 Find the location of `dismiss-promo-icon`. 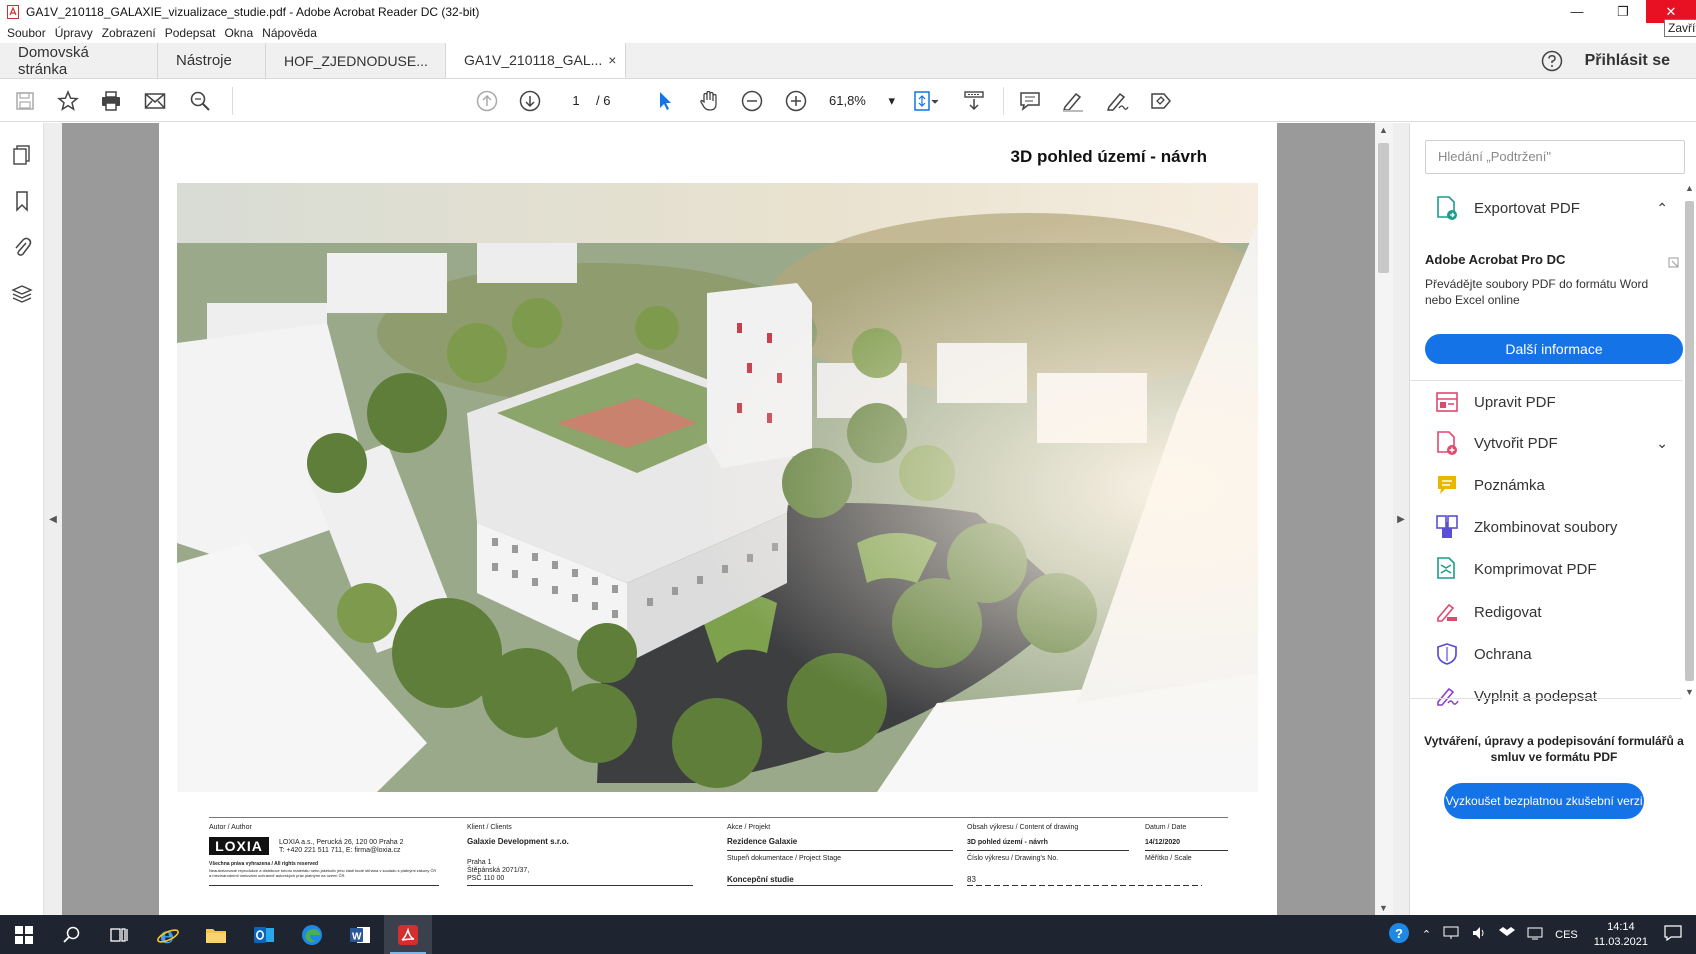

dismiss-promo-icon is located at coordinates (1674, 265).